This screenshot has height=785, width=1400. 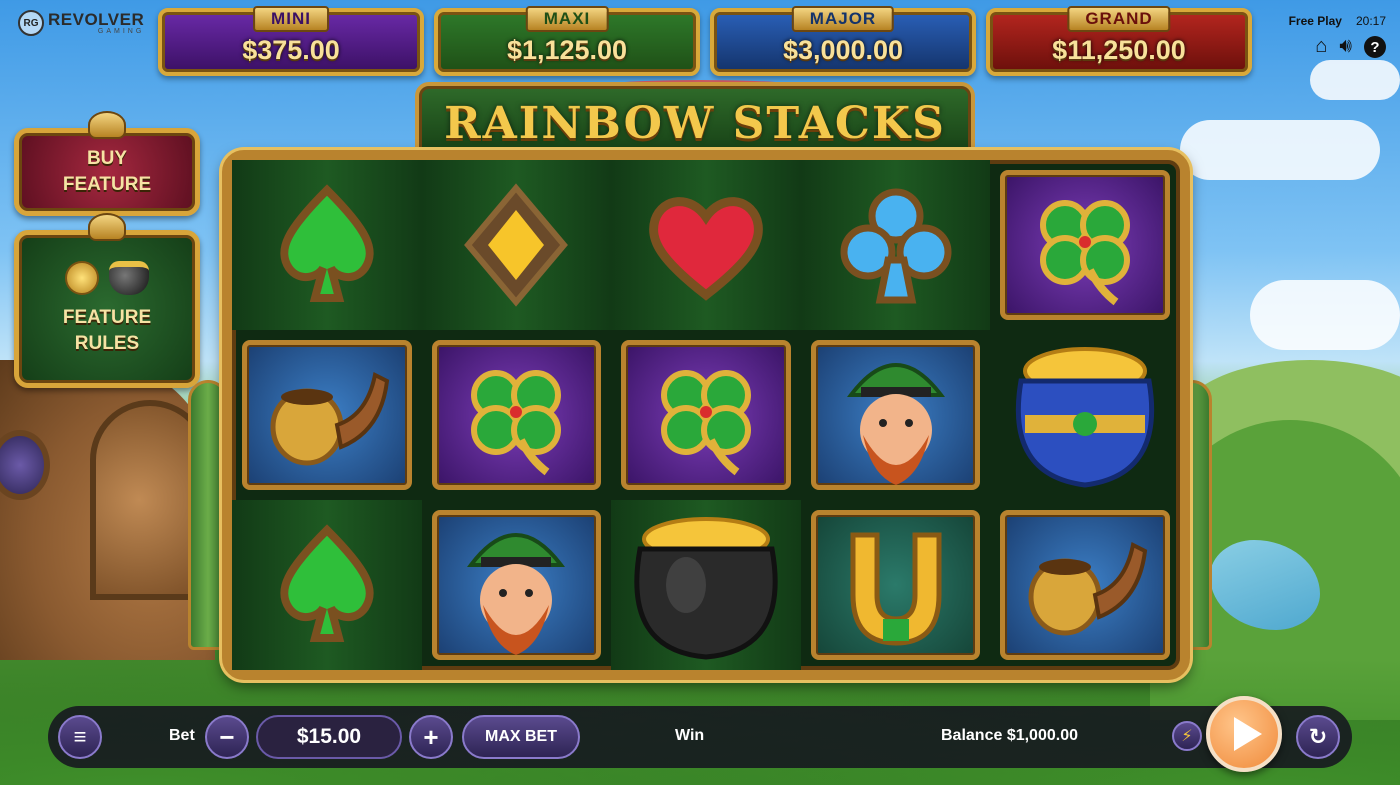 I want to click on home-icon: ⌂, so click(x=1321, y=47).